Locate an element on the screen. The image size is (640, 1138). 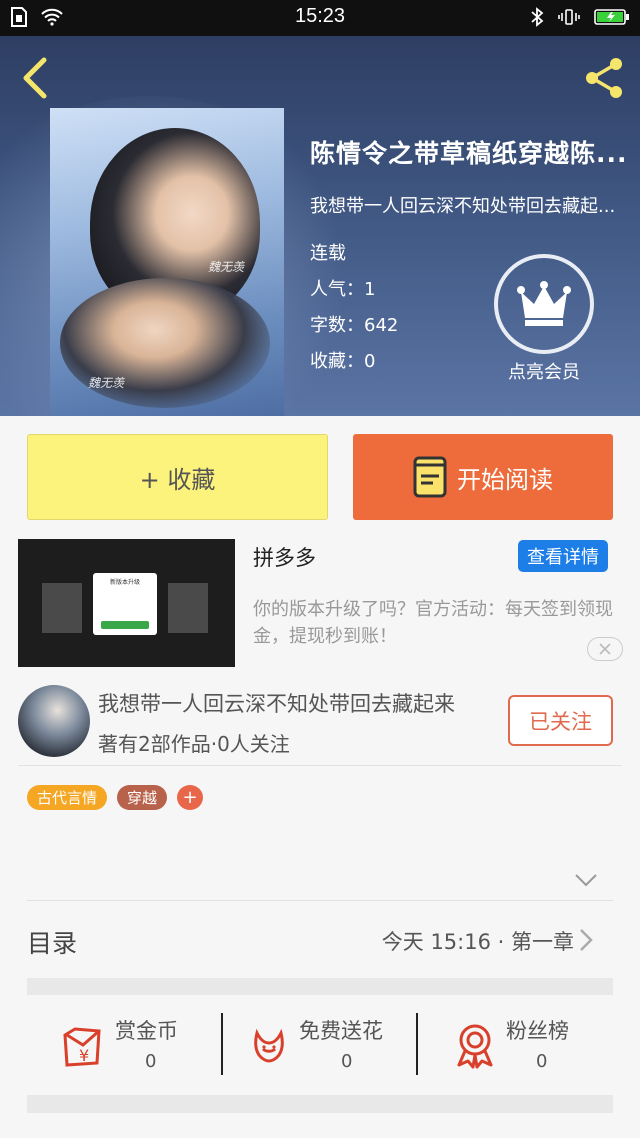
free-flowers-item: 免费送花 0 is located at coordinates (320, 1045).